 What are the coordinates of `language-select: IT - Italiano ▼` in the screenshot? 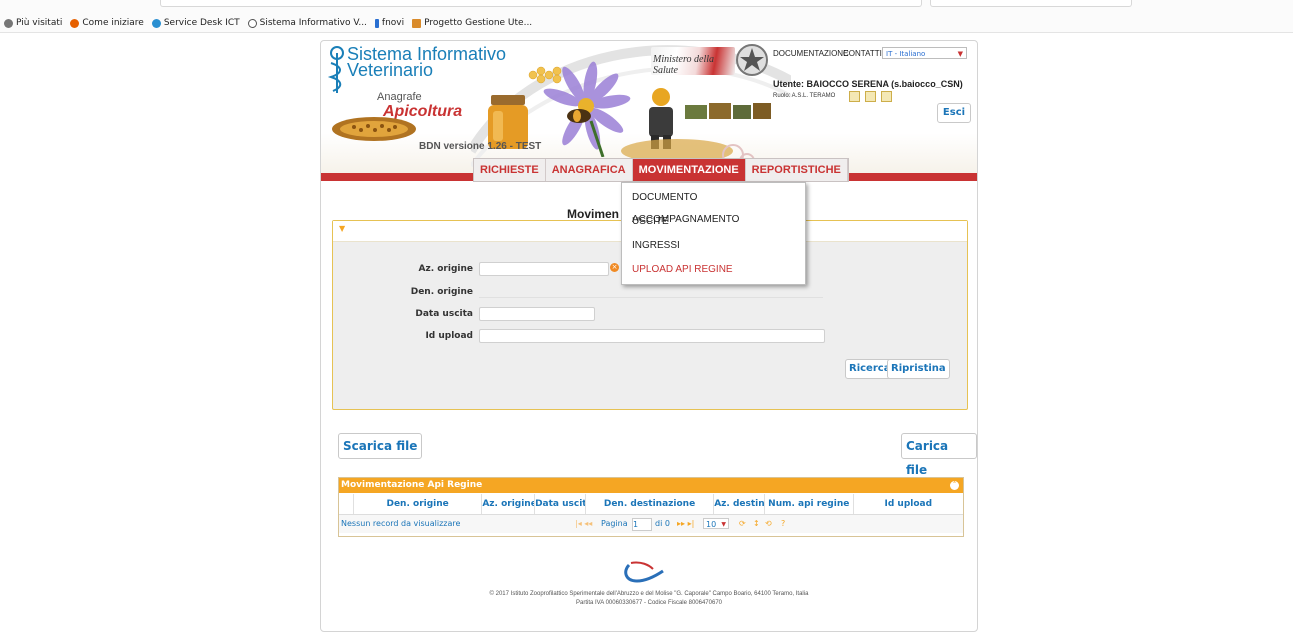 It's located at (924, 53).